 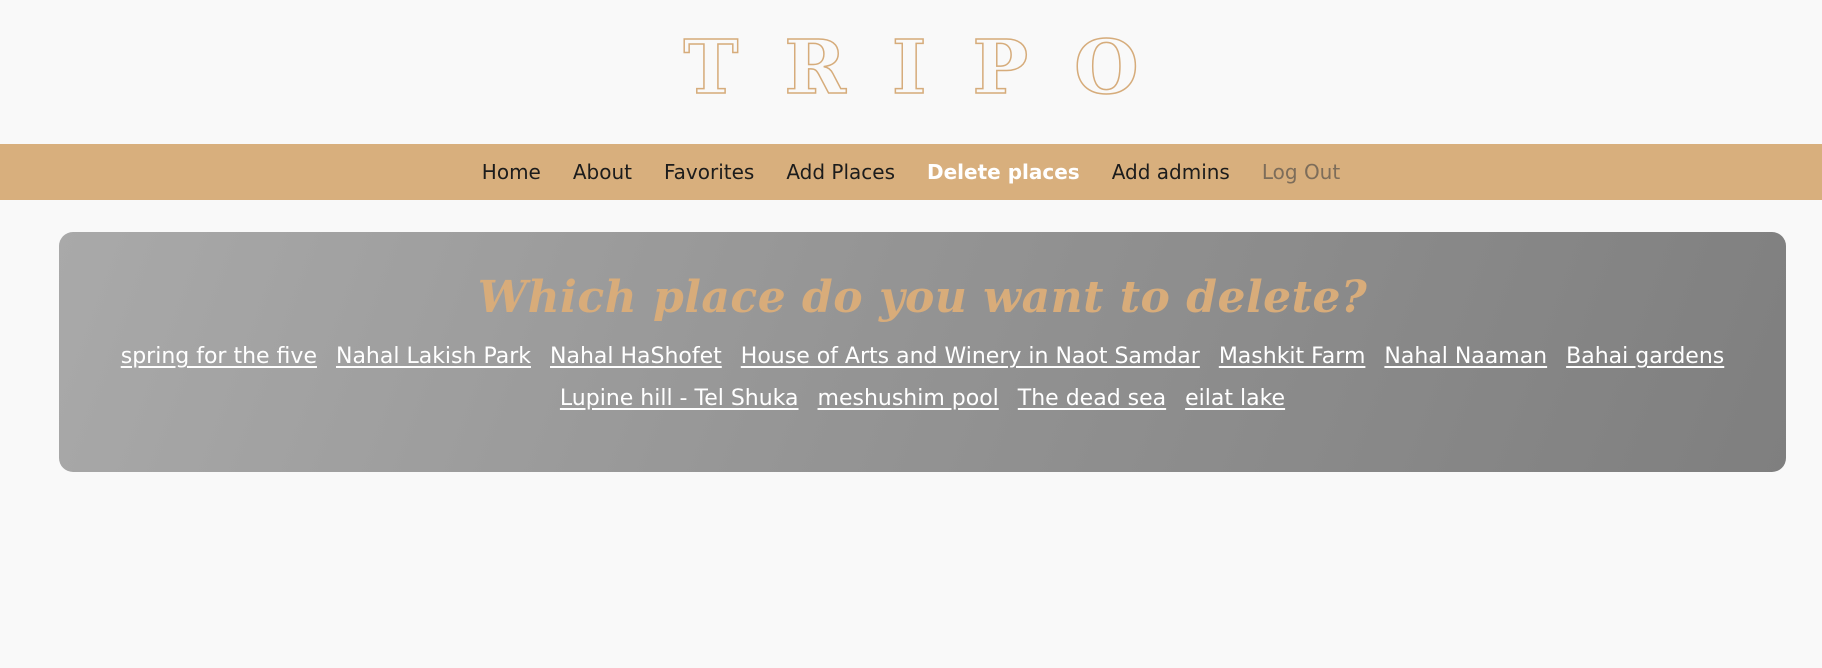 What do you see at coordinates (679, 398) in the screenshot?
I see `place-link-lupine-hill: Lupine hill - Tel Shuka` at bounding box center [679, 398].